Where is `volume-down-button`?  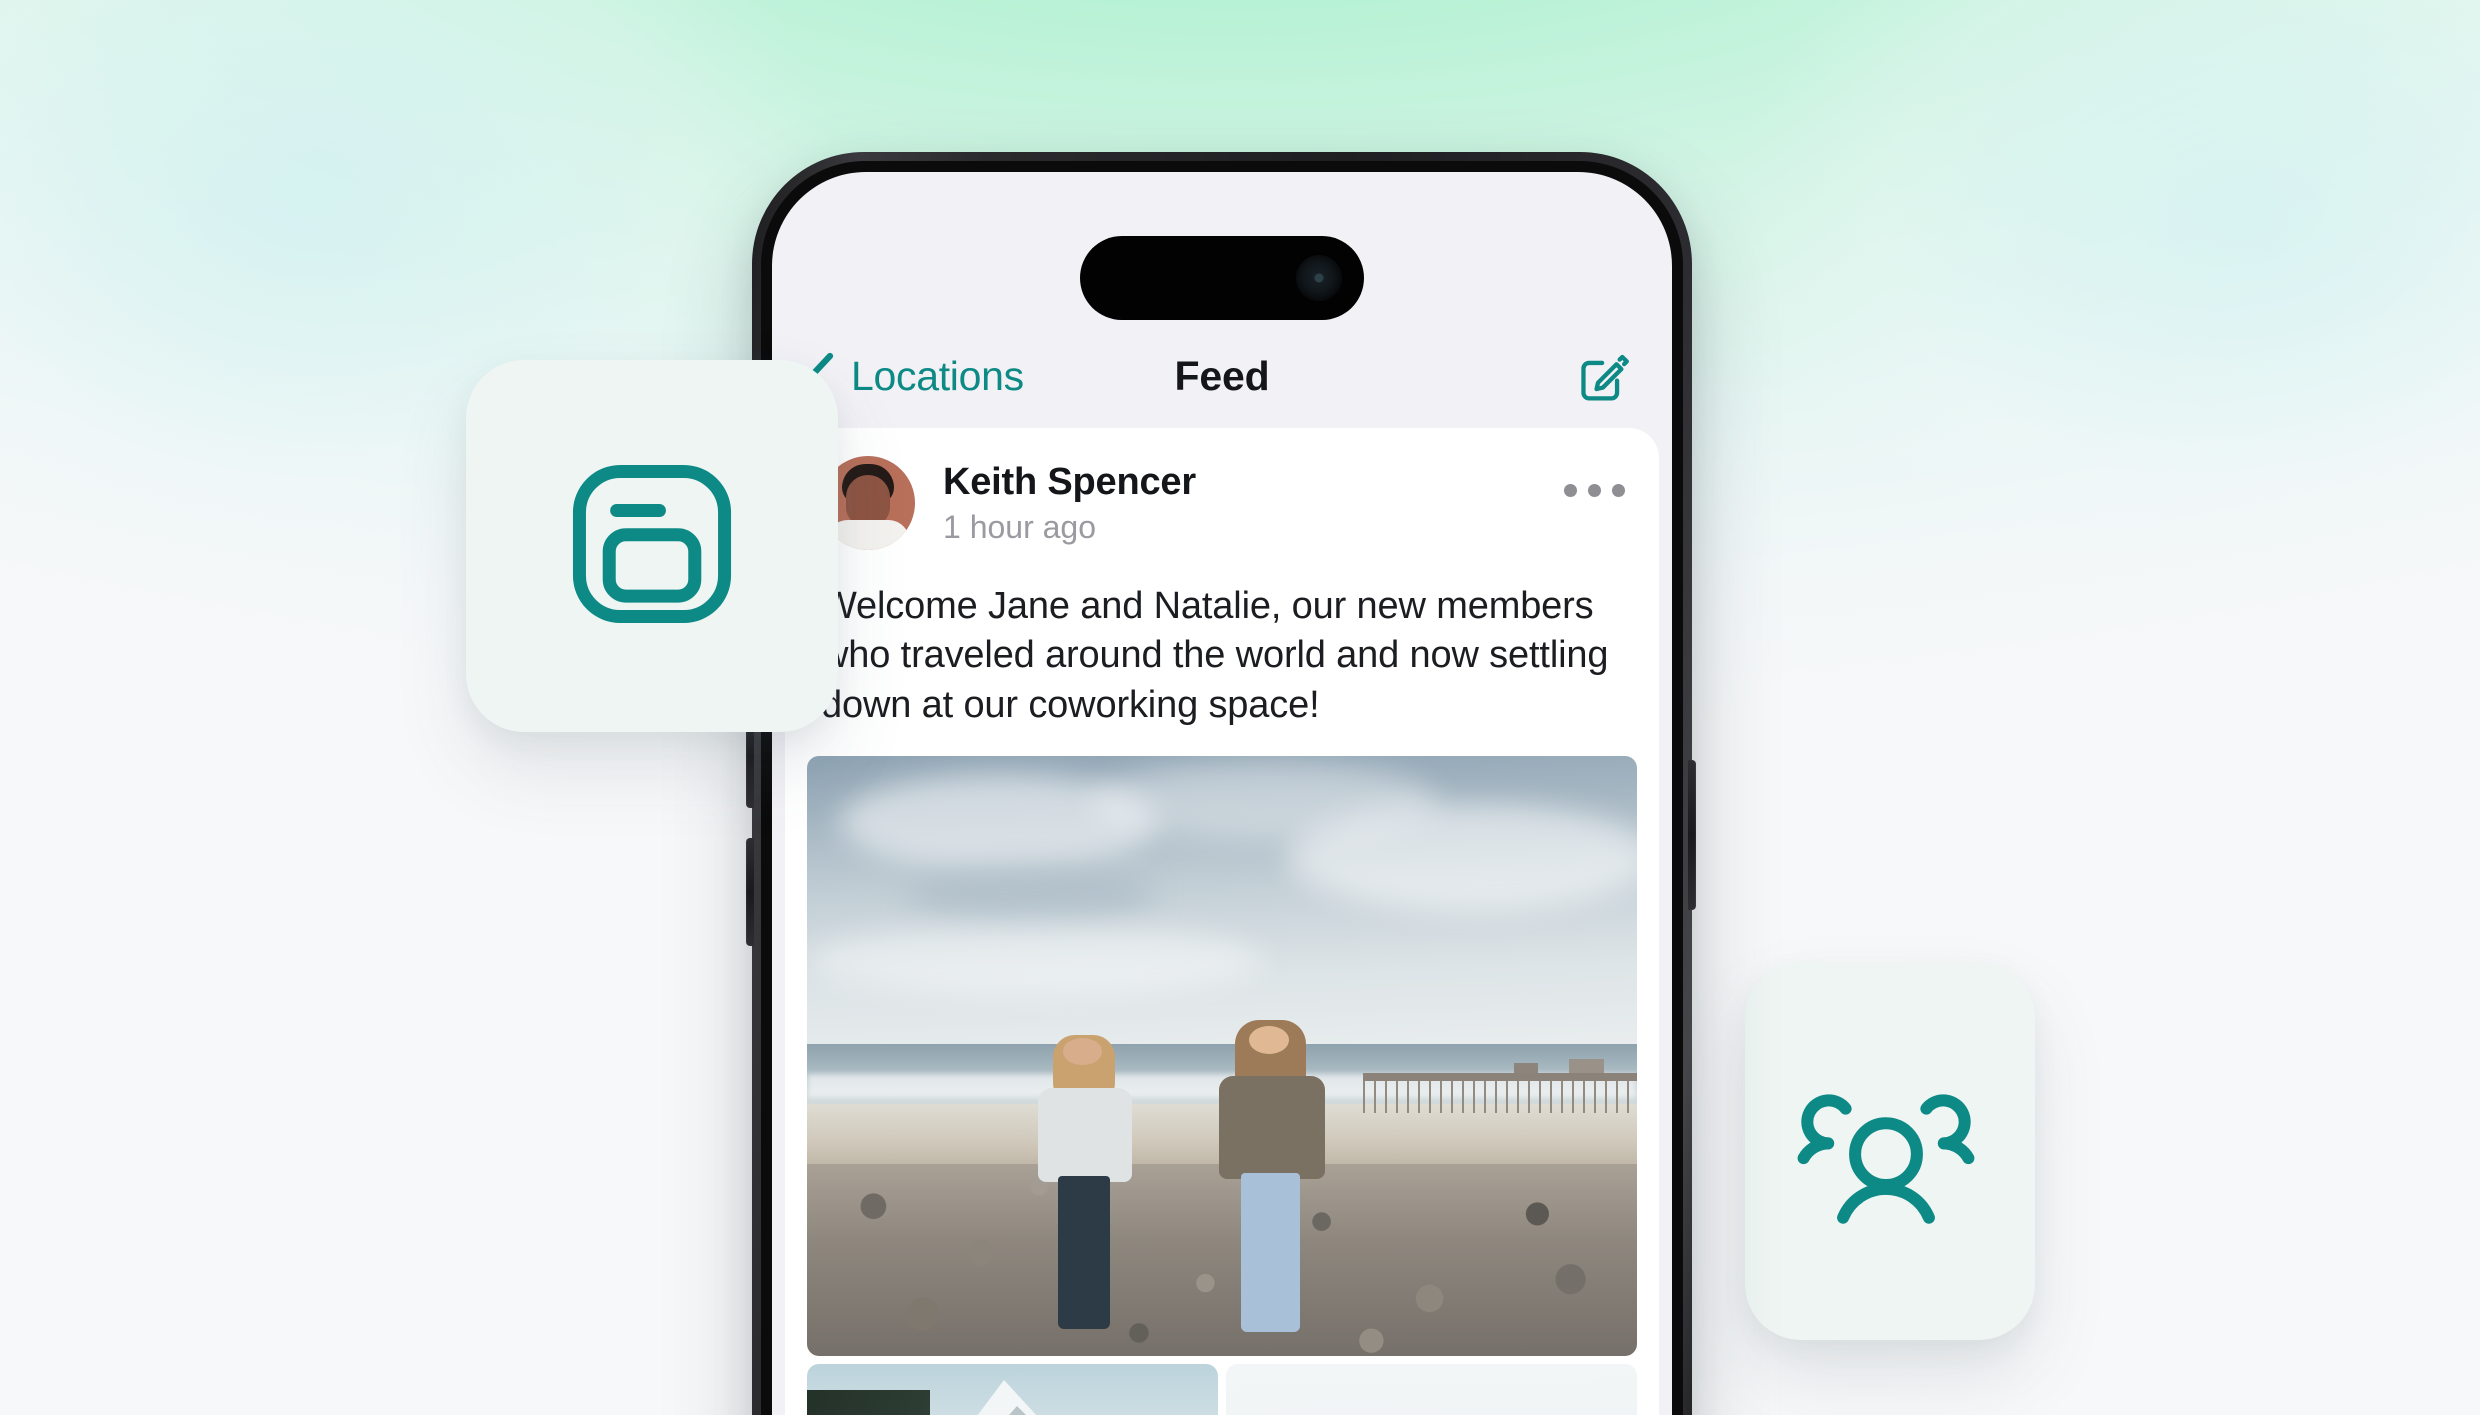
volume-down-button is located at coordinates (750, 892).